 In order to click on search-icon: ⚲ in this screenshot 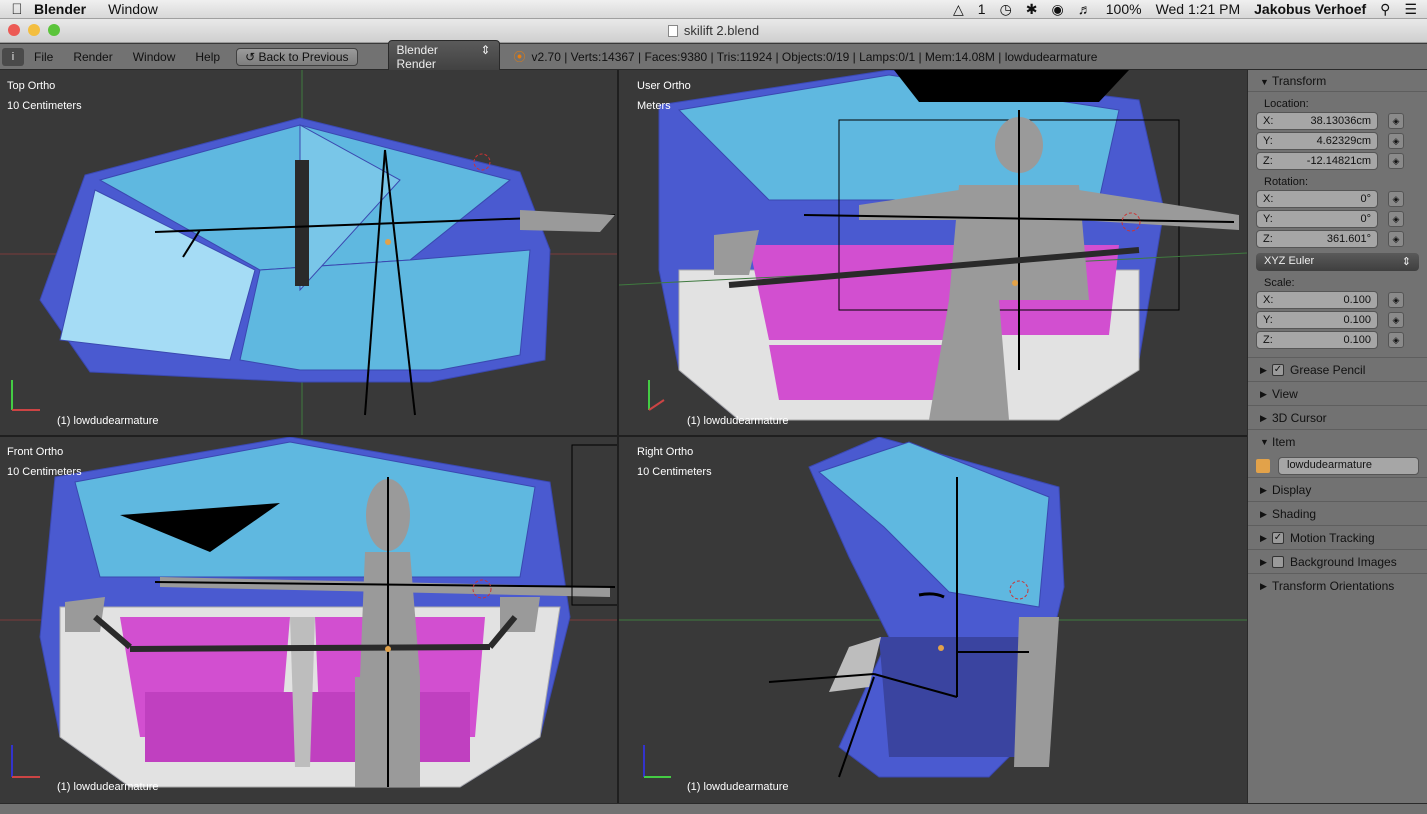, I will do `click(1385, 9)`.